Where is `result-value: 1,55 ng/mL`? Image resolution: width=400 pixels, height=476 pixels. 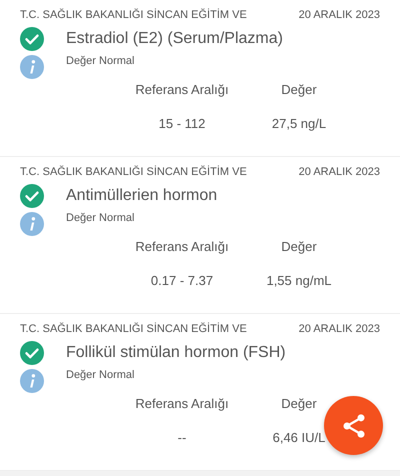
result-value: 1,55 ng/mL is located at coordinates (299, 280).